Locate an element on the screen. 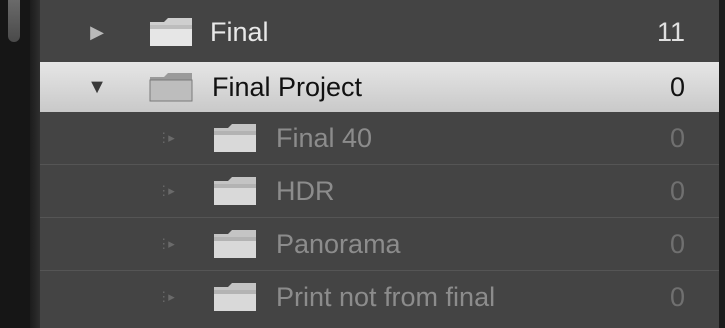 This screenshot has height=328, width=725. folder-row-final-project: ▼ Final Project 0 is located at coordinates (379, 87).